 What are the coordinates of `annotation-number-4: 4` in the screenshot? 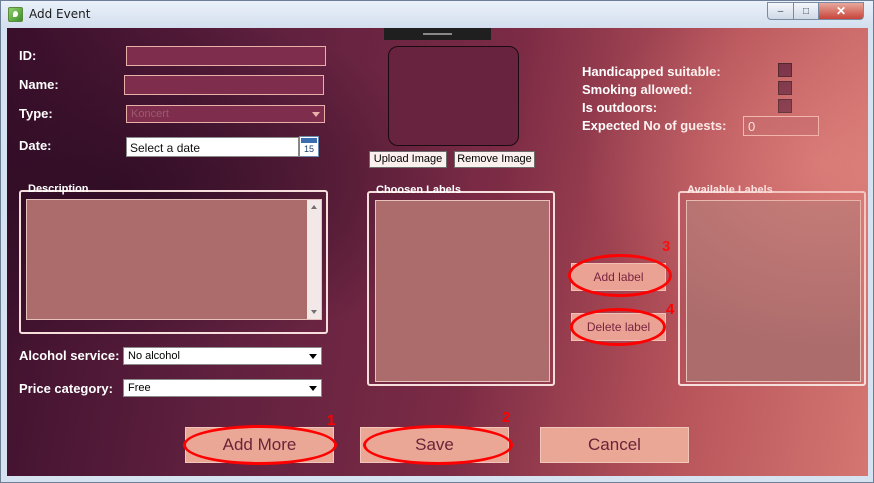 It's located at (670, 309).